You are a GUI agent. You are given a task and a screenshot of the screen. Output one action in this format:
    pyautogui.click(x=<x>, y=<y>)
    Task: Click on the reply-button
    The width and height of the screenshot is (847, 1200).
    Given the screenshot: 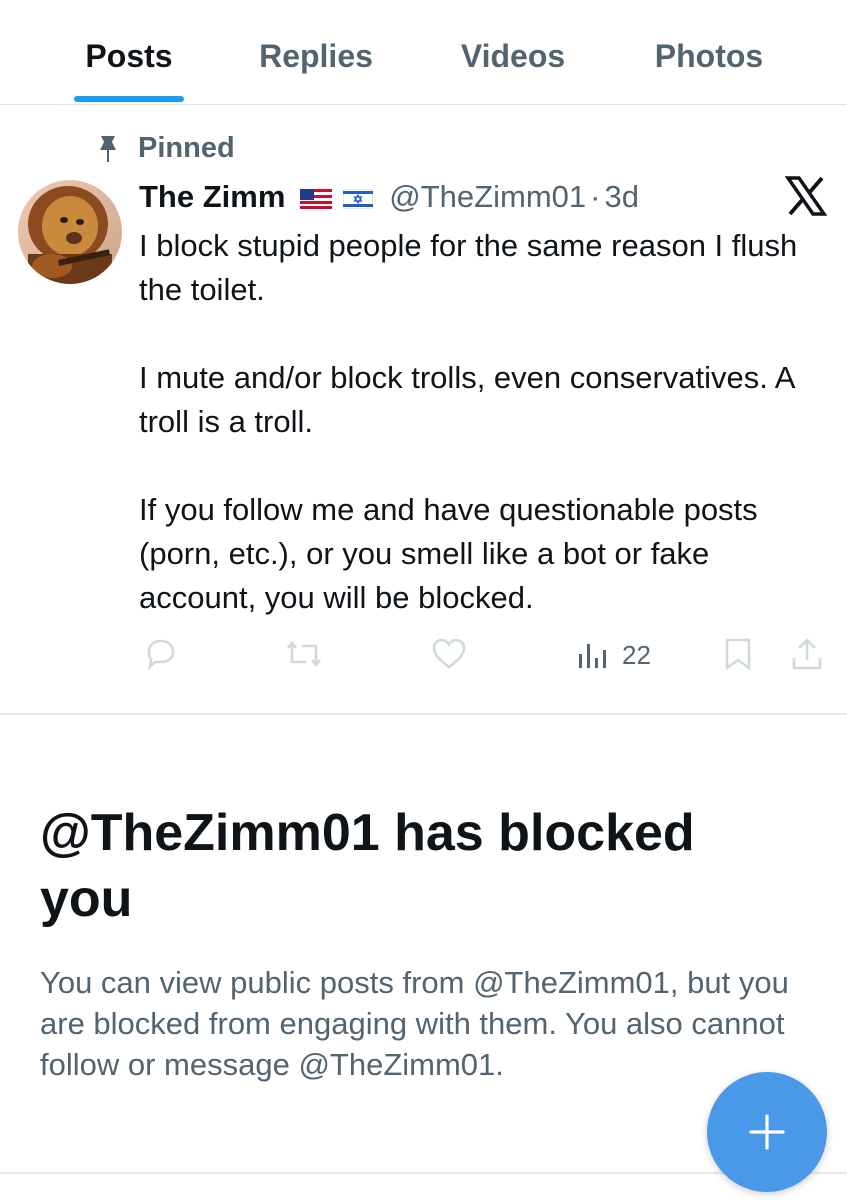 What is the action you would take?
    pyautogui.click(x=161, y=656)
    